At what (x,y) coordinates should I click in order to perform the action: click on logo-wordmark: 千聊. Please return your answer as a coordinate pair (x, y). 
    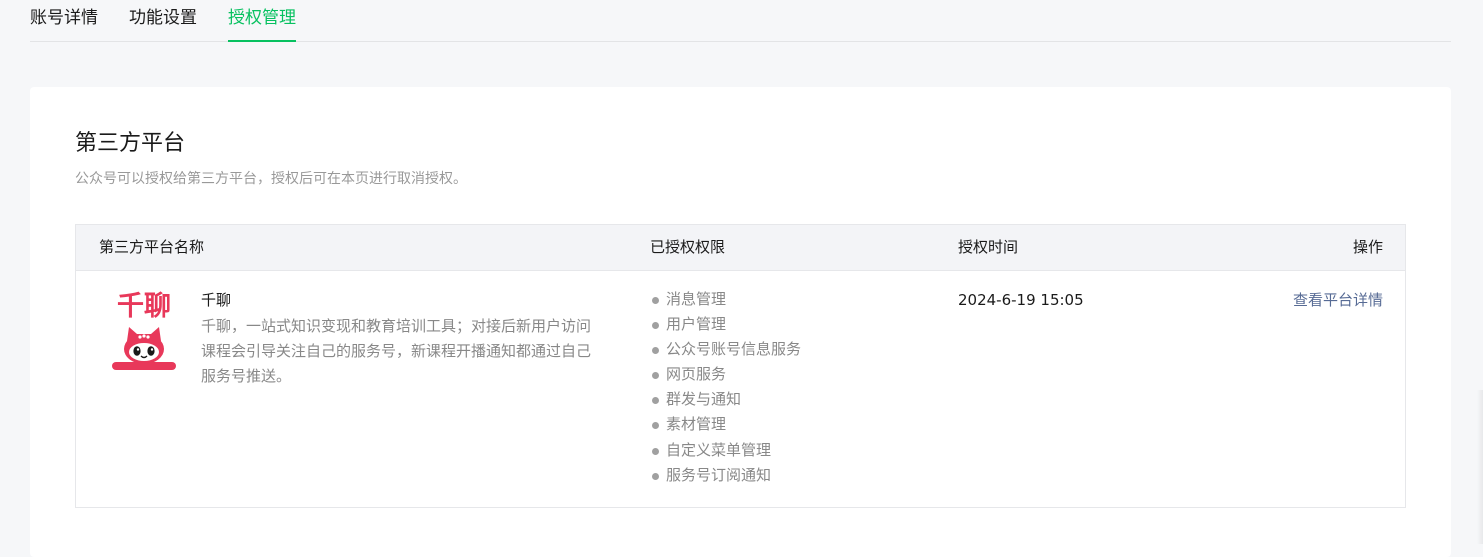
    Looking at the image, I should click on (144, 306).